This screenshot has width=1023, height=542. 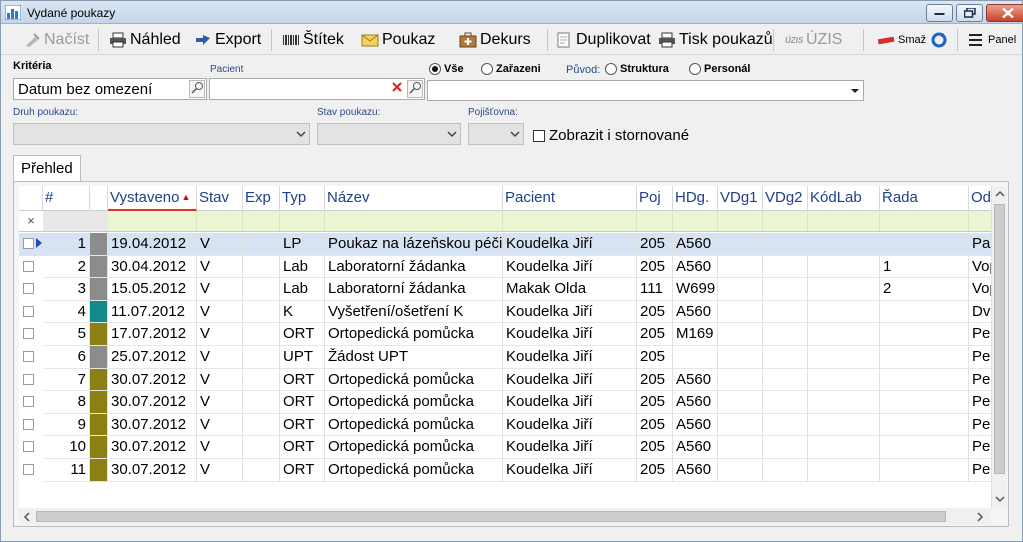 What do you see at coordinates (785, 221) in the screenshot?
I see `filter-cell-col-vdg2` at bounding box center [785, 221].